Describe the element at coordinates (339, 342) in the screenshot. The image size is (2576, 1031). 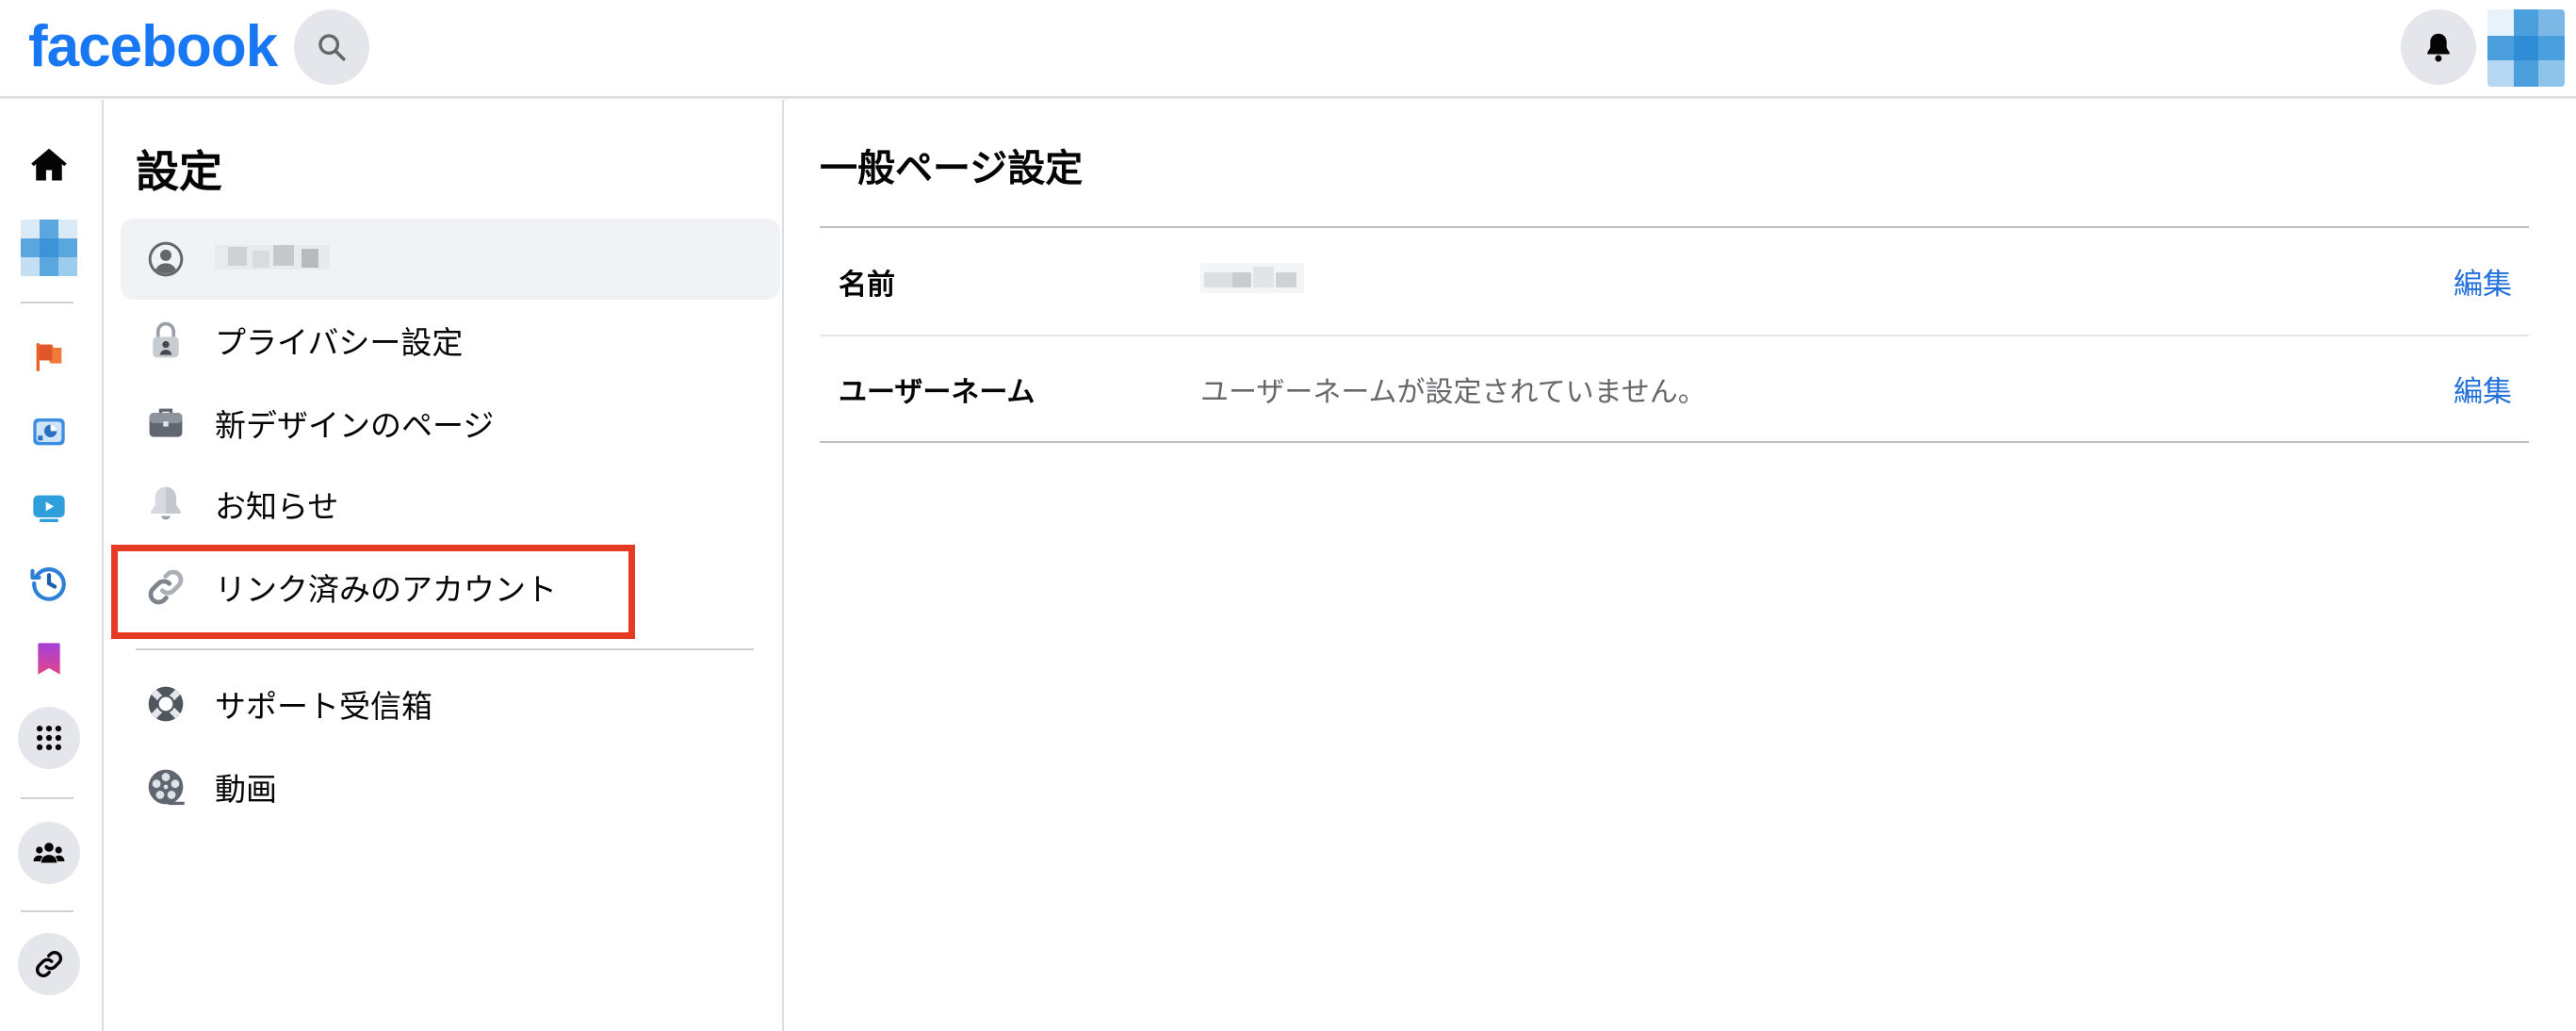
I see `settings-item-label: プライバシー設定` at that location.